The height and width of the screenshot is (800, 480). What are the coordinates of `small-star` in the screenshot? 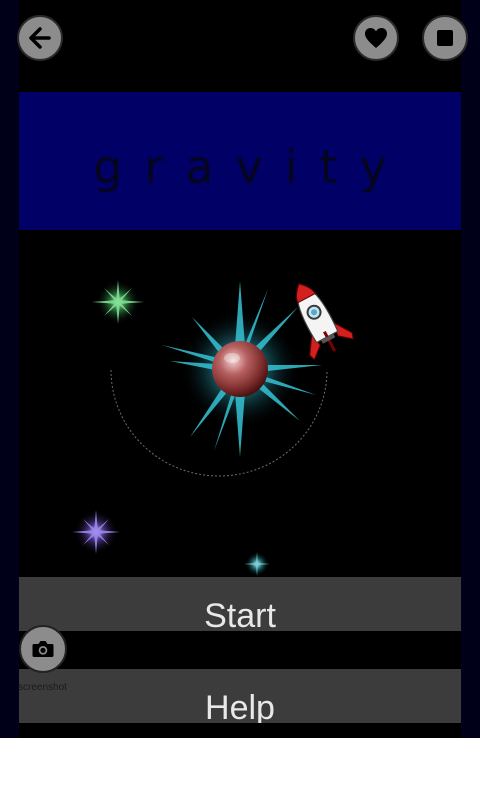 It's located at (257, 564).